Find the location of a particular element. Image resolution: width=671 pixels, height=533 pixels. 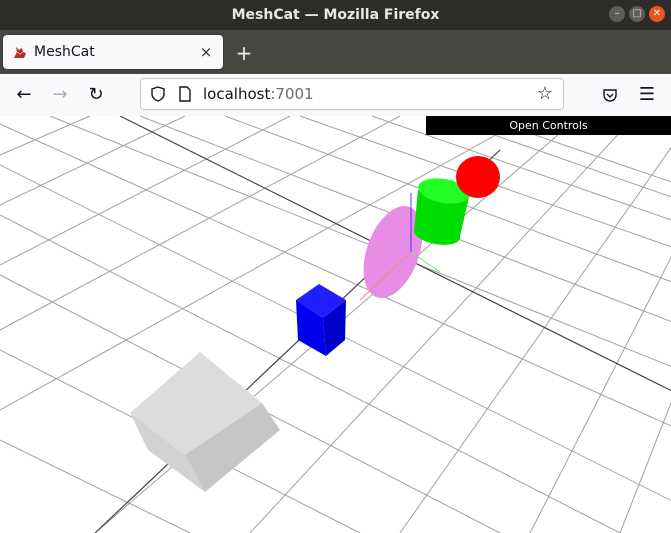

tab-title: MeshCat is located at coordinates (64, 52).